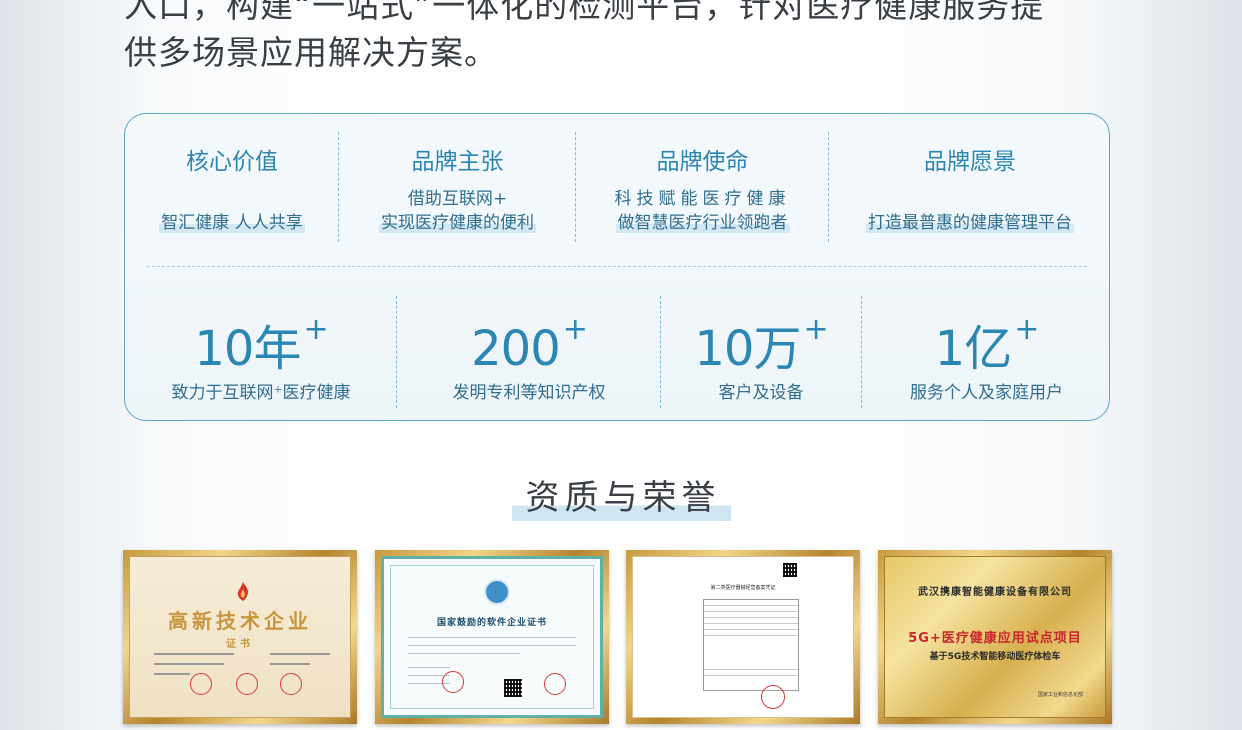 The image size is (1242, 730). What do you see at coordinates (232, 162) in the screenshot?
I see `value-title: 核心价值` at bounding box center [232, 162].